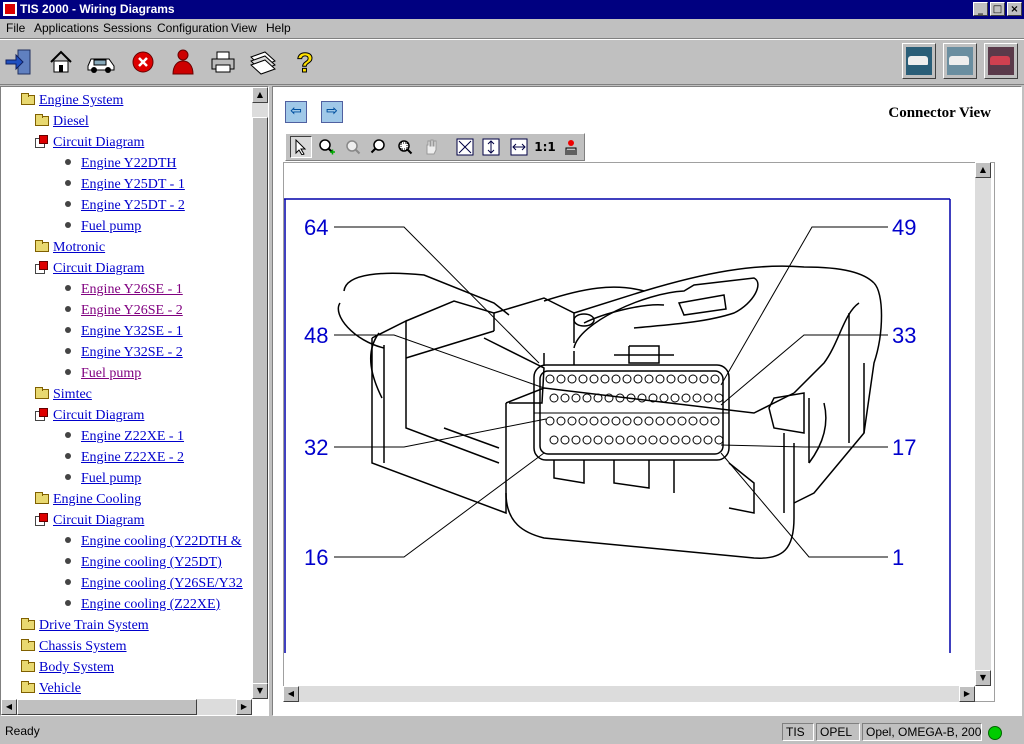 The image size is (1024, 744). I want to click on scroll-down-button: ▼, so click(260, 691).